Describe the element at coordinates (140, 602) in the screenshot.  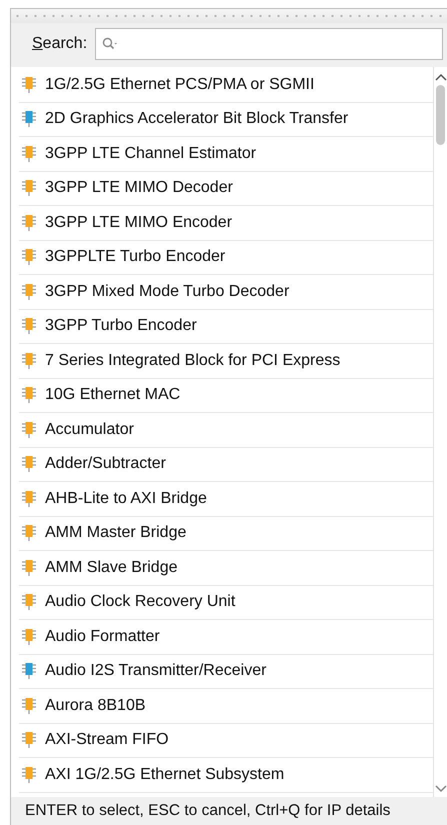
I see `item-name: Audio Clock Recovery Unit` at that location.